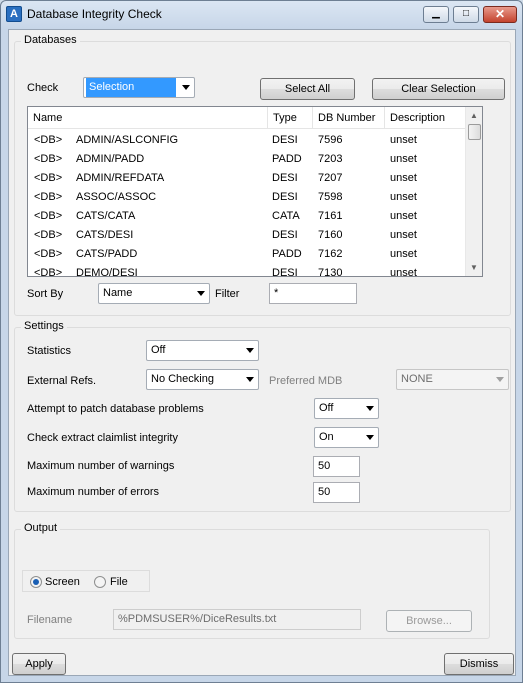 The height and width of the screenshot is (683, 523). Describe the element at coordinates (307, 89) in the screenshot. I see `select-all-button: Select All` at that location.